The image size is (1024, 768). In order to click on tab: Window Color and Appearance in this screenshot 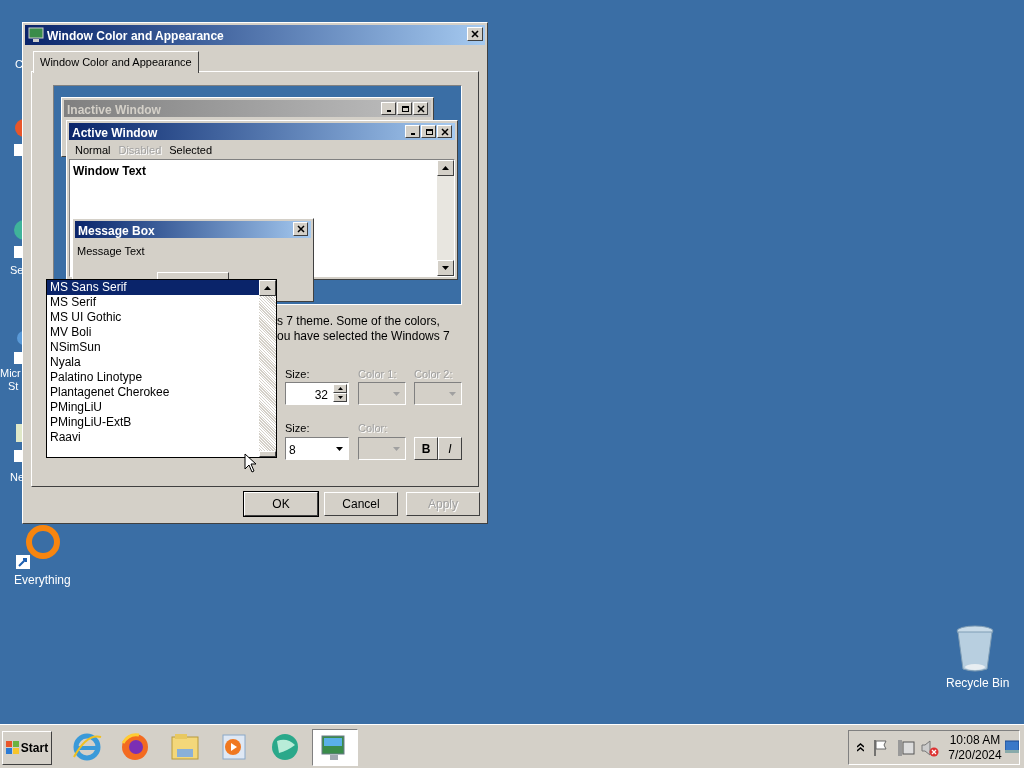, I will do `click(116, 62)`.